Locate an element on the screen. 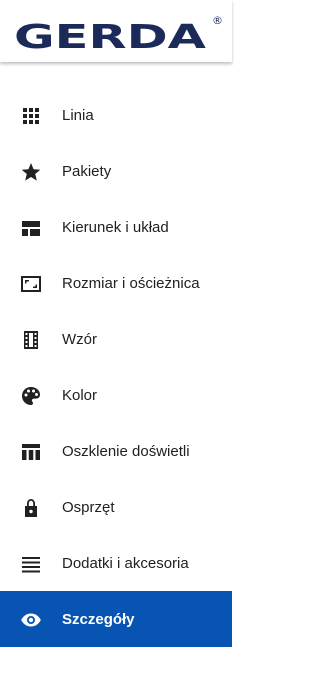 This screenshot has height=685, width=320. lock-icon is located at coordinates (31, 508).